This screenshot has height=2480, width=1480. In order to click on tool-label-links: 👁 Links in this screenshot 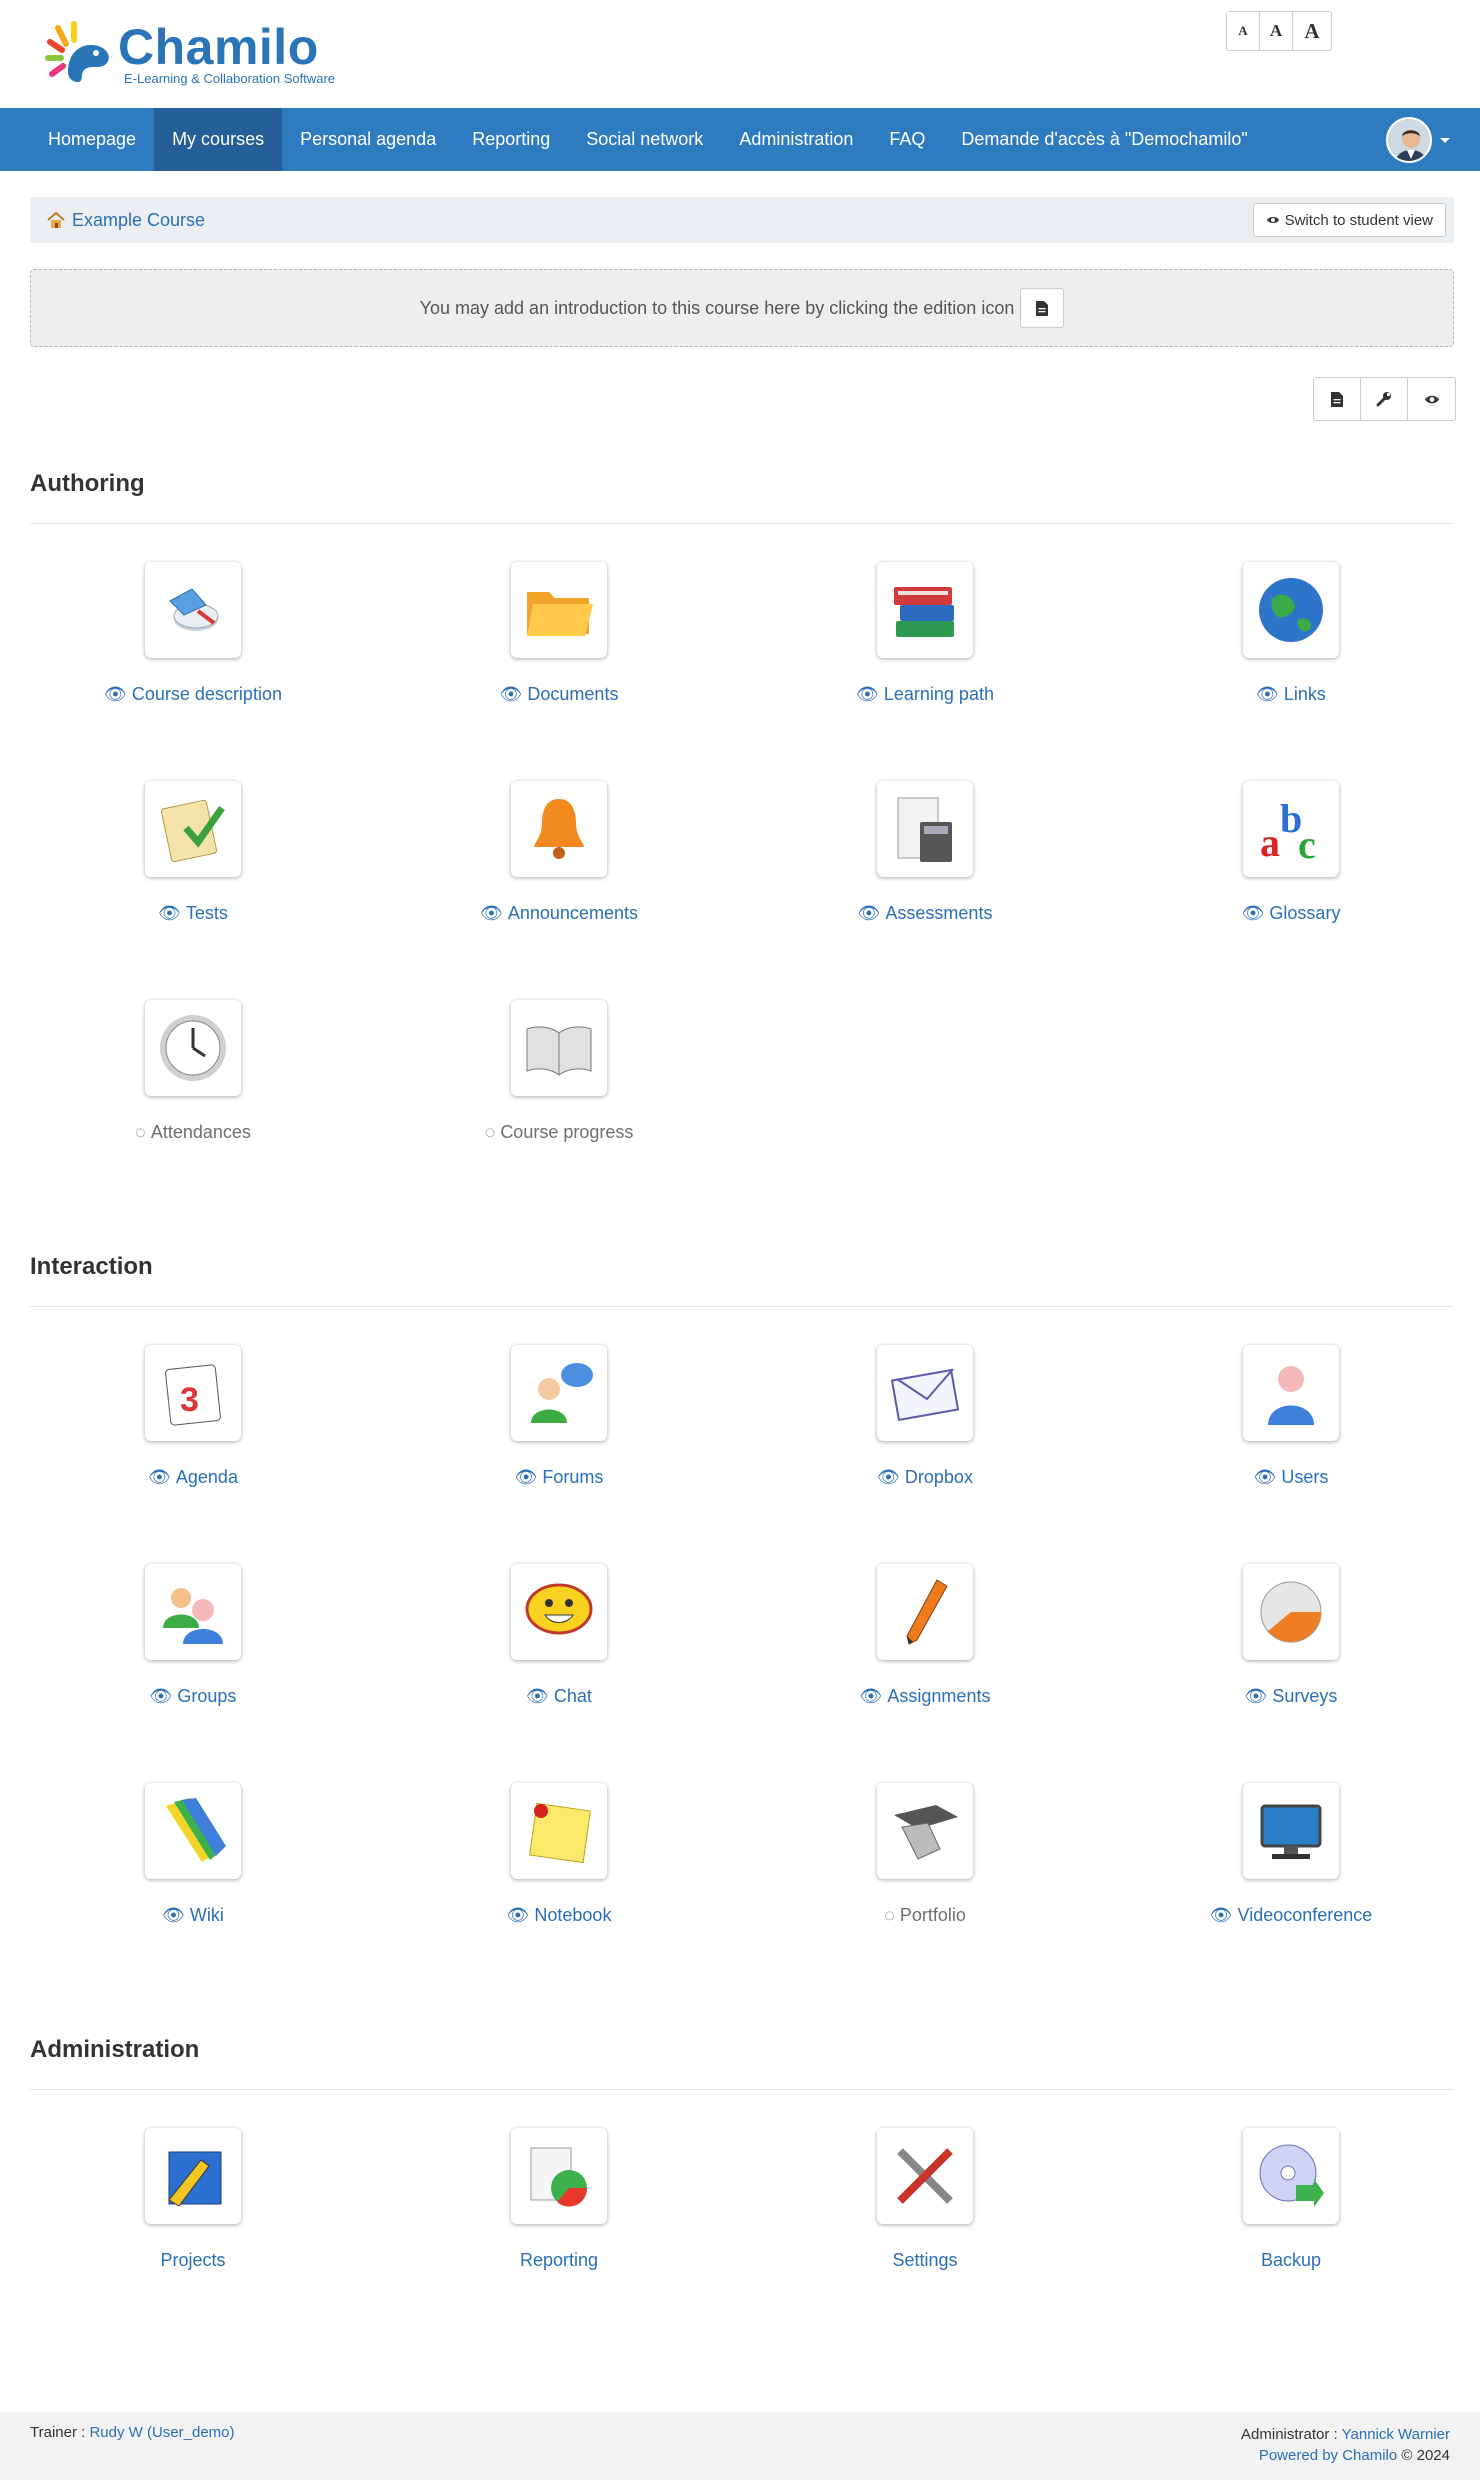, I will do `click(1291, 694)`.